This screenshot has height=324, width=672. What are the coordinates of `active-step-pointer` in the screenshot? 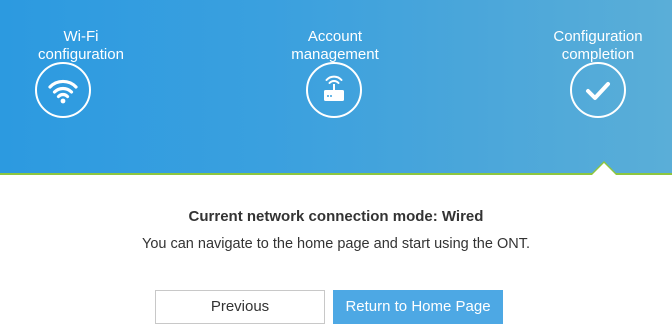 It's located at (604, 169).